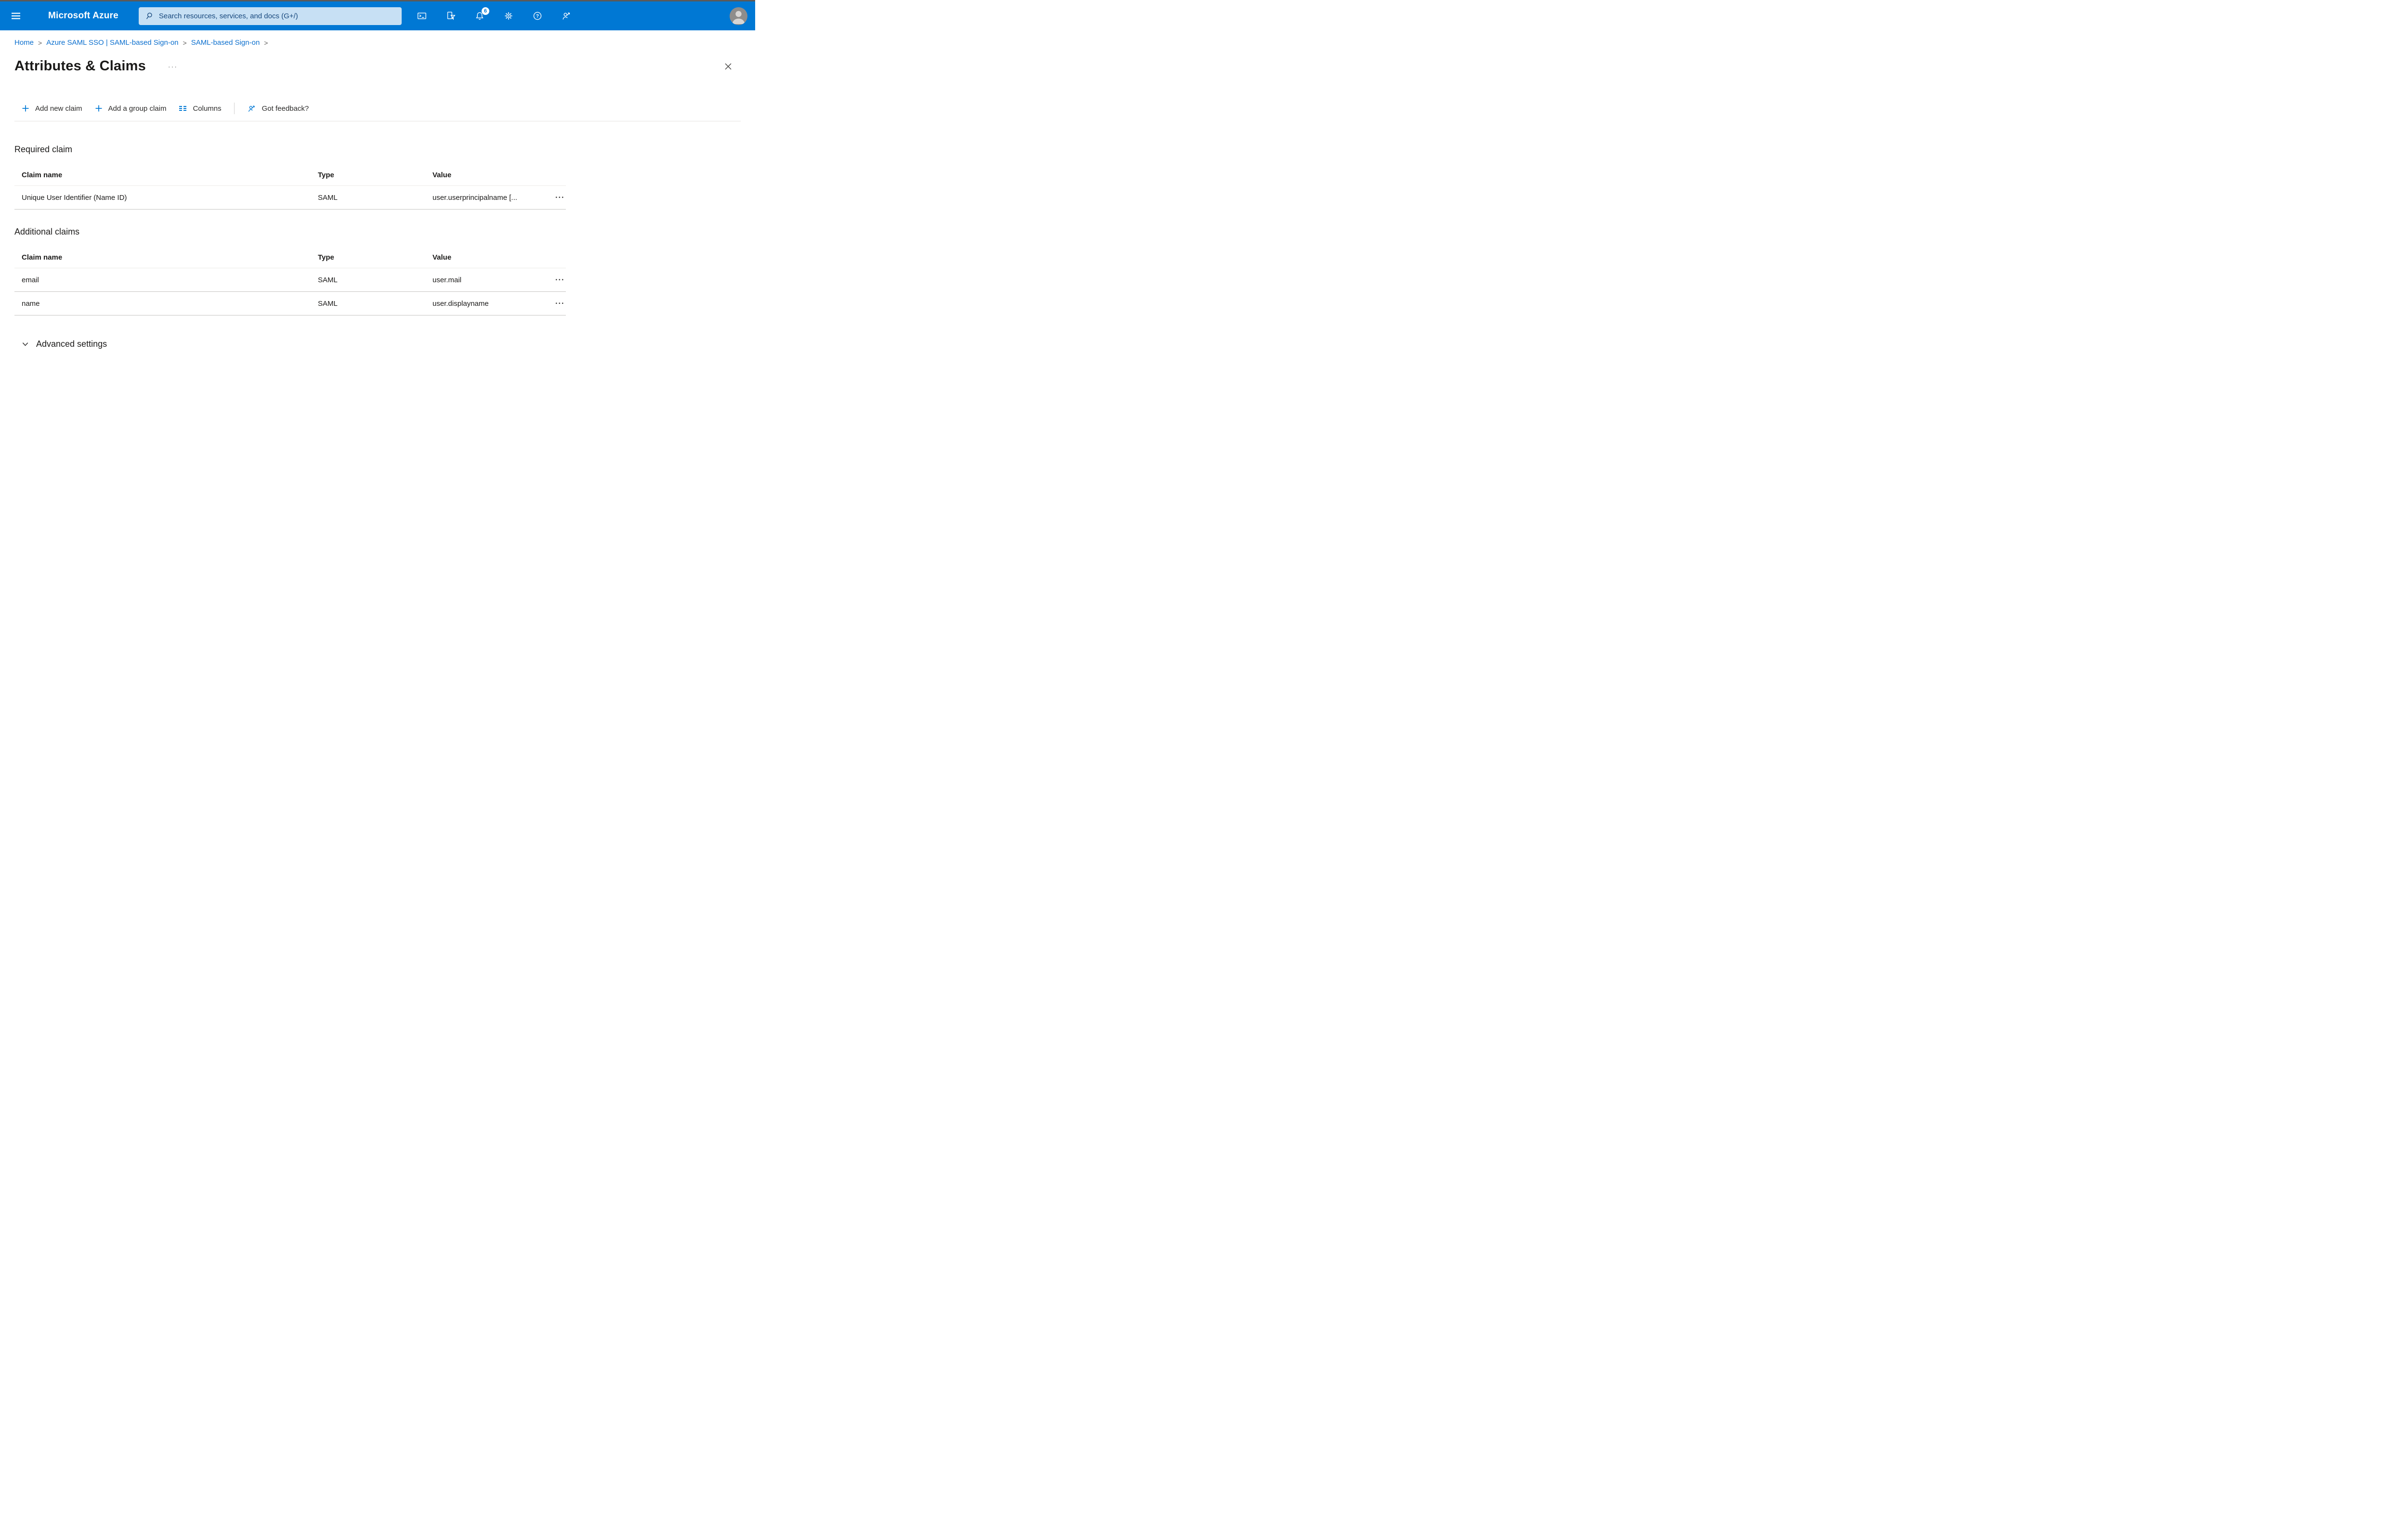 Image resolution: width=2408 pixels, height=1523 pixels. Describe the element at coordinates (479, 16) in the screenshot. I see `notifications-button: 6` at that location.